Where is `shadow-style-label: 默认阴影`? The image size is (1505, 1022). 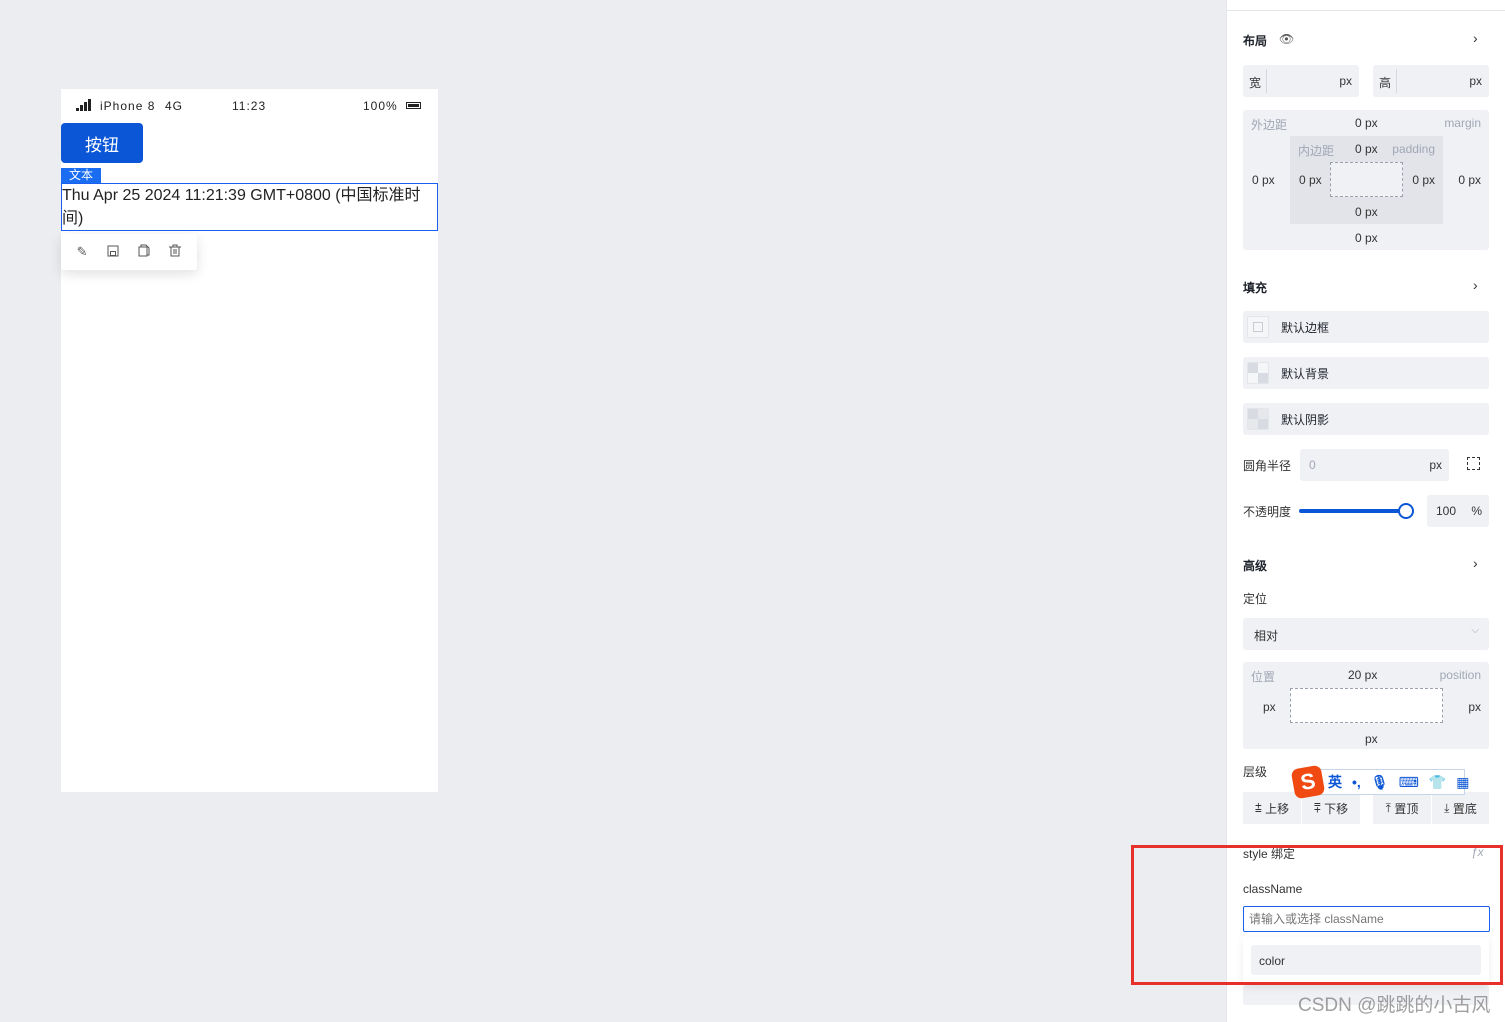 shadow-style-label: 默认阴影 is located at coordinates (1305, 419).